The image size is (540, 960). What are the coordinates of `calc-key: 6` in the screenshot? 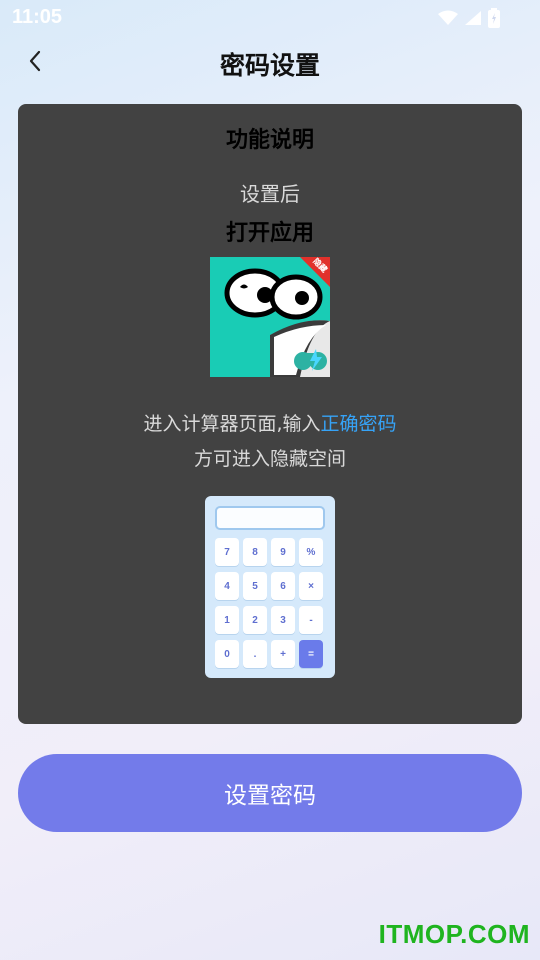 It's located at (283, 586).